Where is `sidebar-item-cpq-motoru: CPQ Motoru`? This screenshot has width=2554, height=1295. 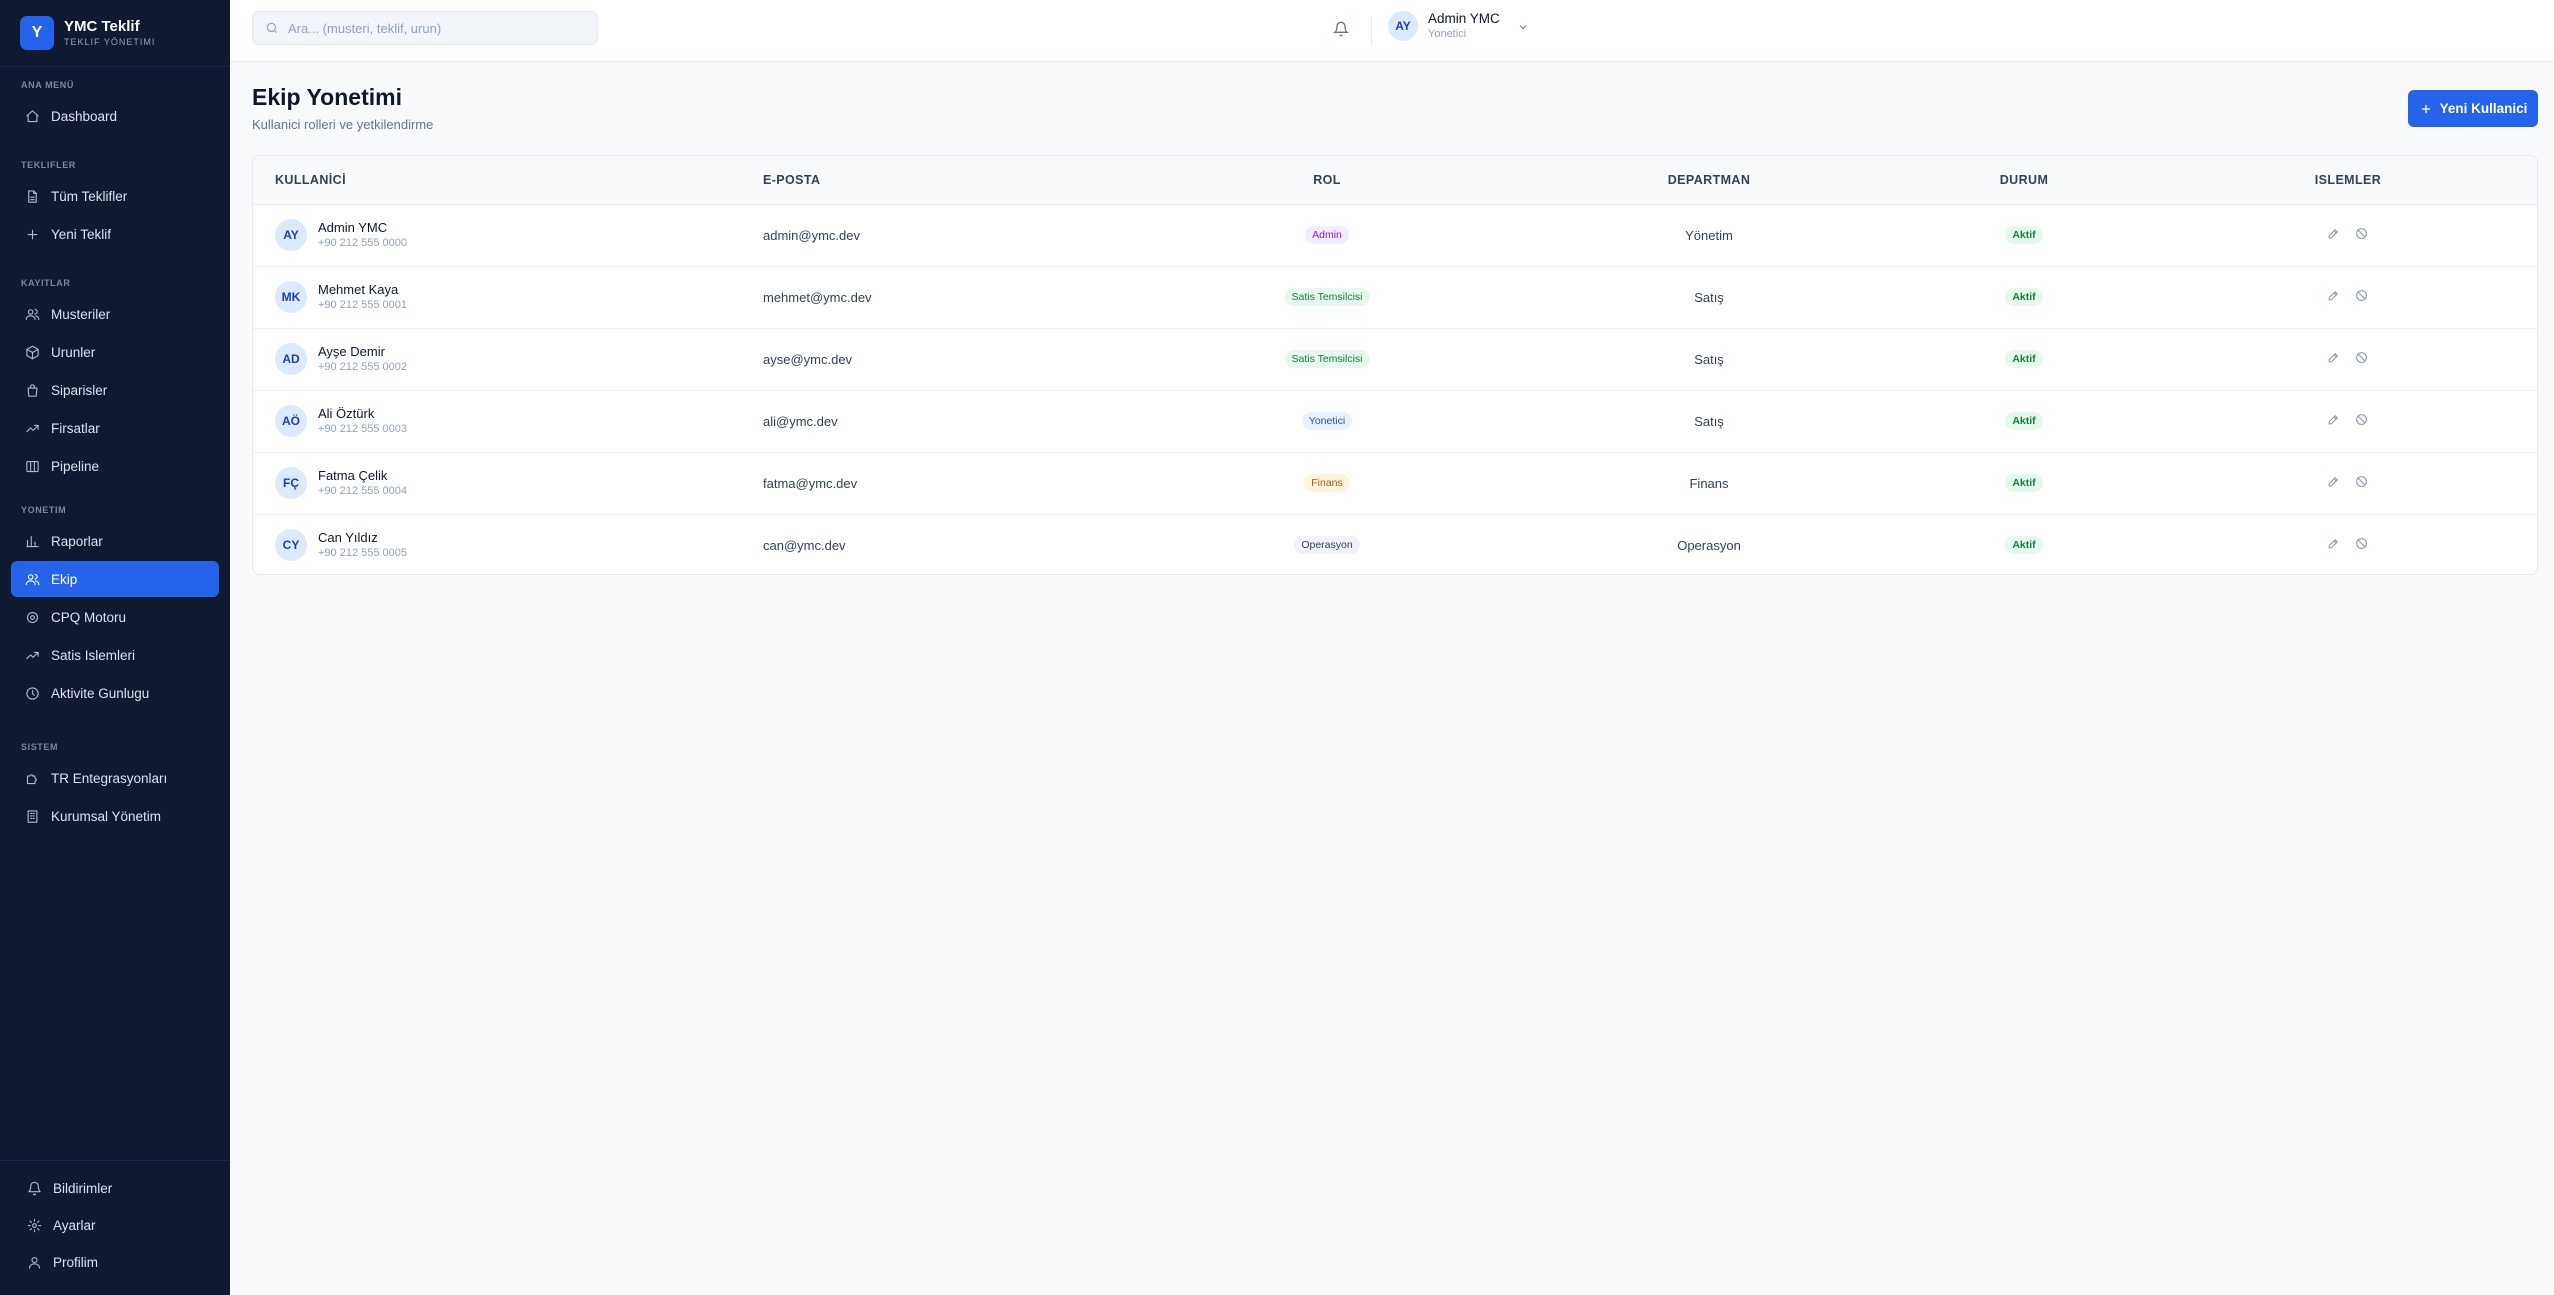
sidebar-item-cpq-motoru: CPQ Motoru is located at coordinates (115, 617).